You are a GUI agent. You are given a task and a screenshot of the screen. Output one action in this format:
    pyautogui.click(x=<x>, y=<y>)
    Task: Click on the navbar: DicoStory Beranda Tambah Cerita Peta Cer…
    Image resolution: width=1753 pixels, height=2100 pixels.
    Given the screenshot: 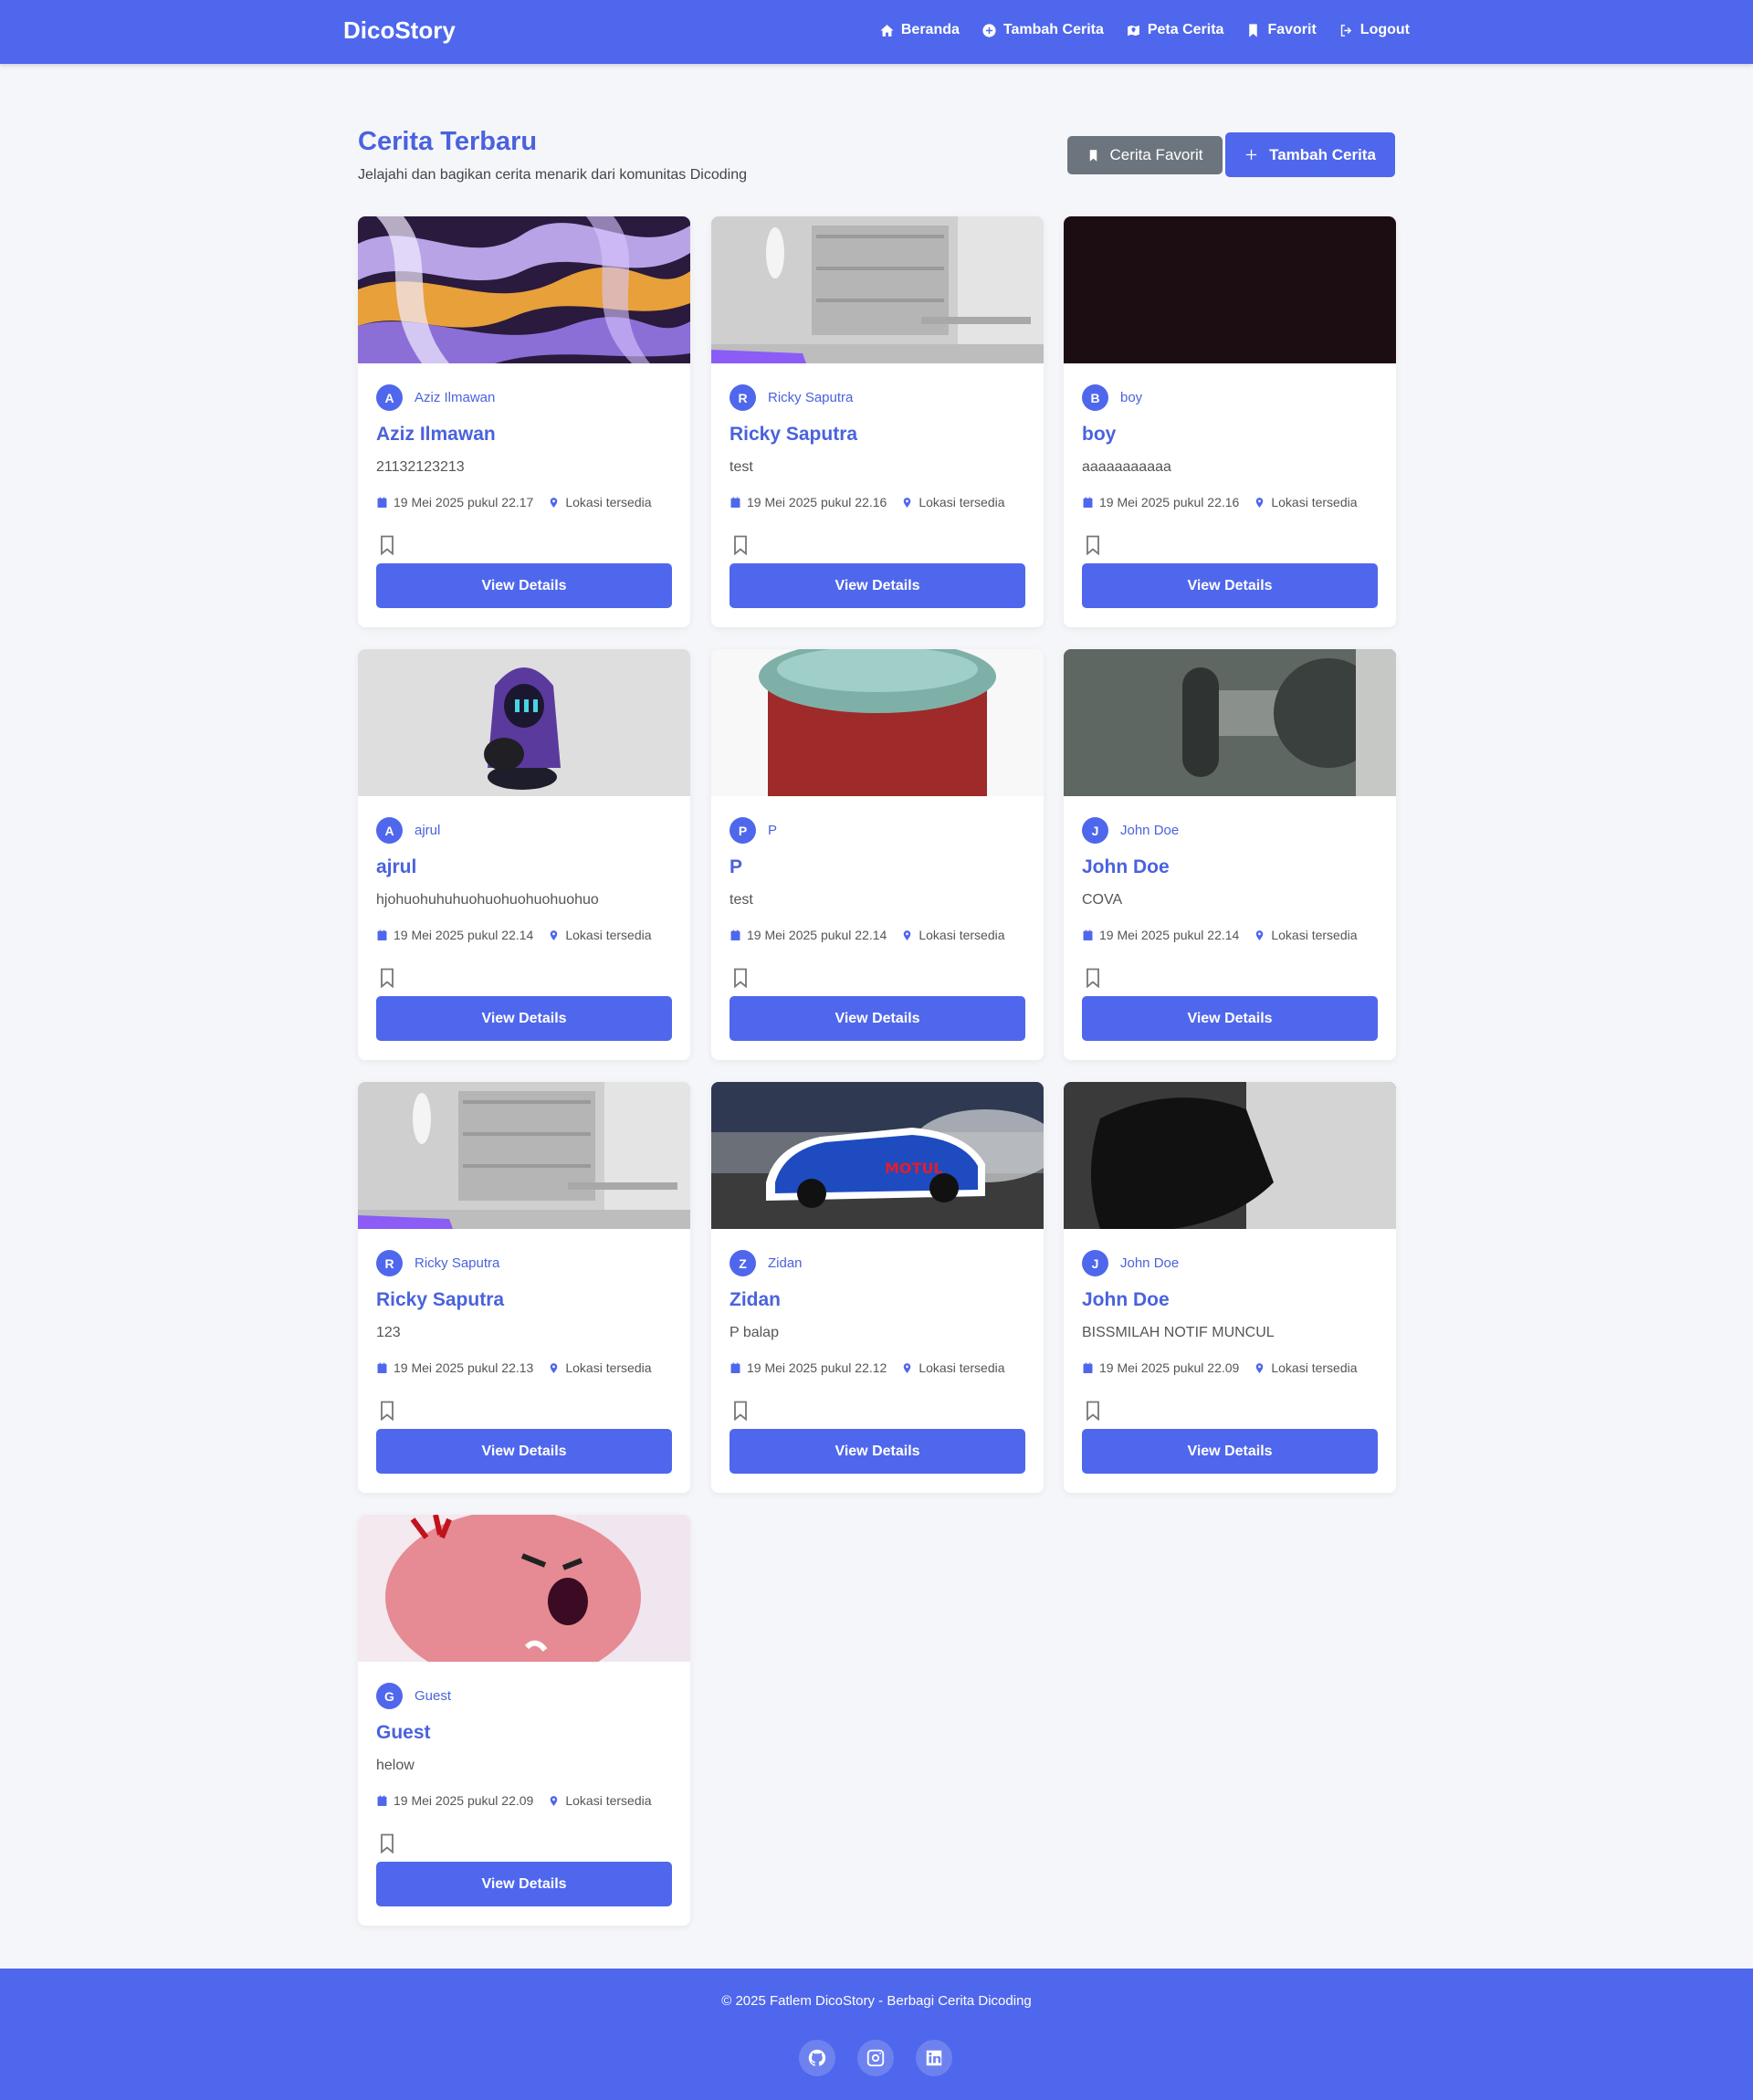 What is the action you would take?
    pyautogui.click(x=876, y=32)
    